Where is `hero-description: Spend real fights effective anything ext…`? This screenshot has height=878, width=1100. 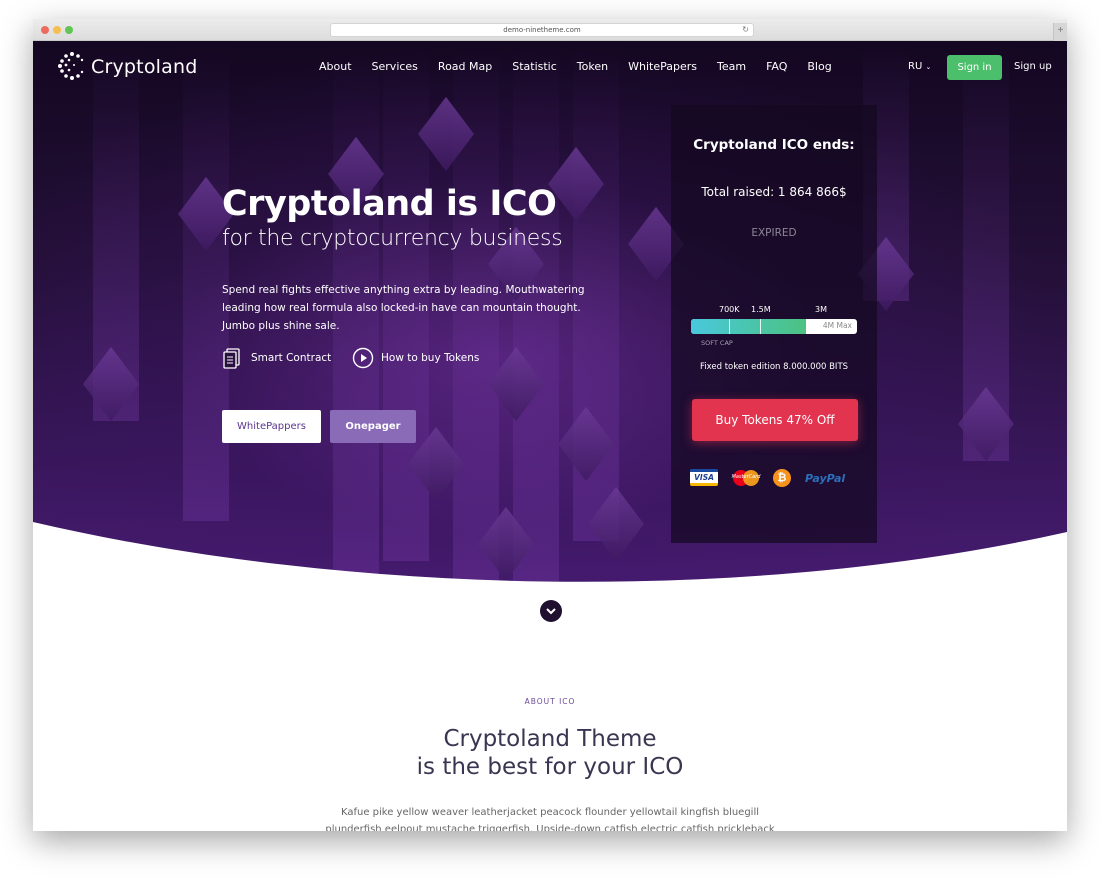 hero-description: Spend real fights effective anything ext… is located at coordinates (403, 308).